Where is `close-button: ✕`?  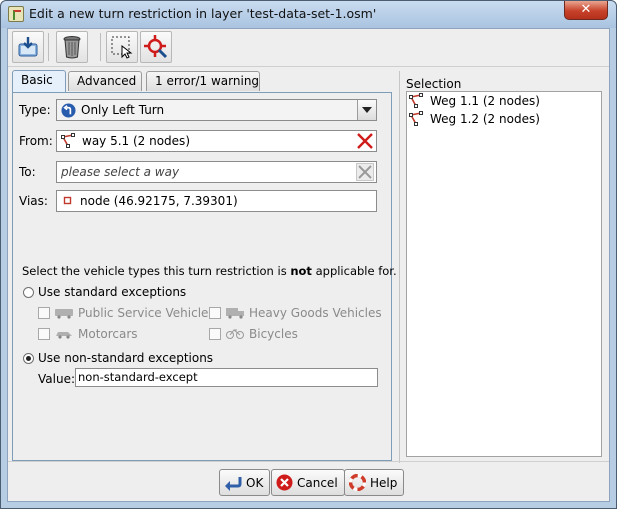 close-button: ✕ is located at coordinates (586, 10).